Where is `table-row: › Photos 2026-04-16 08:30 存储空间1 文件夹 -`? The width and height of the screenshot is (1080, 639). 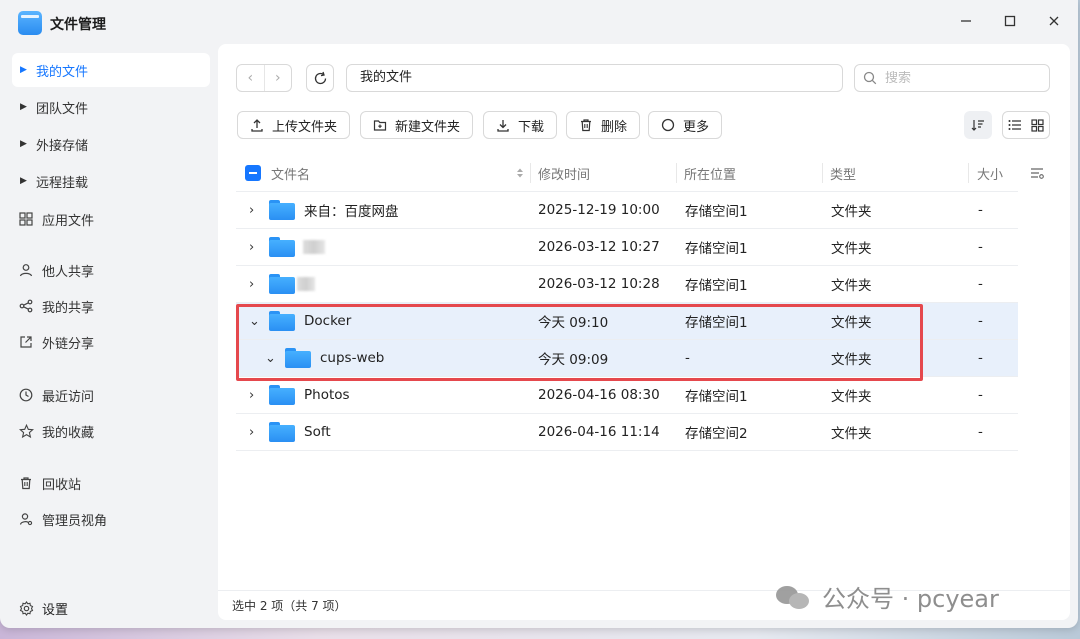 table-row: › Photos 2026-04-16 08:30 存储空间1 文件夹 - is located at coordinates (627, 395).